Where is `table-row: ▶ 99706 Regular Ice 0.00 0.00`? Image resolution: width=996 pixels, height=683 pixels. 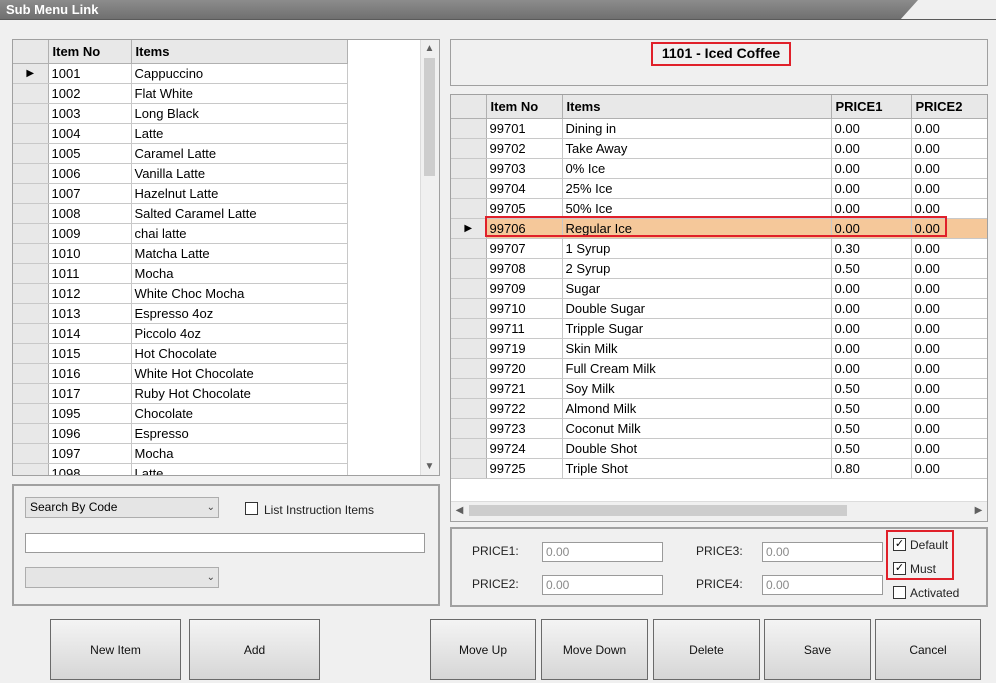
table-row: ▶ 99706 Regular Ice 0.00 0.00 is located at coordinates (719, 228).